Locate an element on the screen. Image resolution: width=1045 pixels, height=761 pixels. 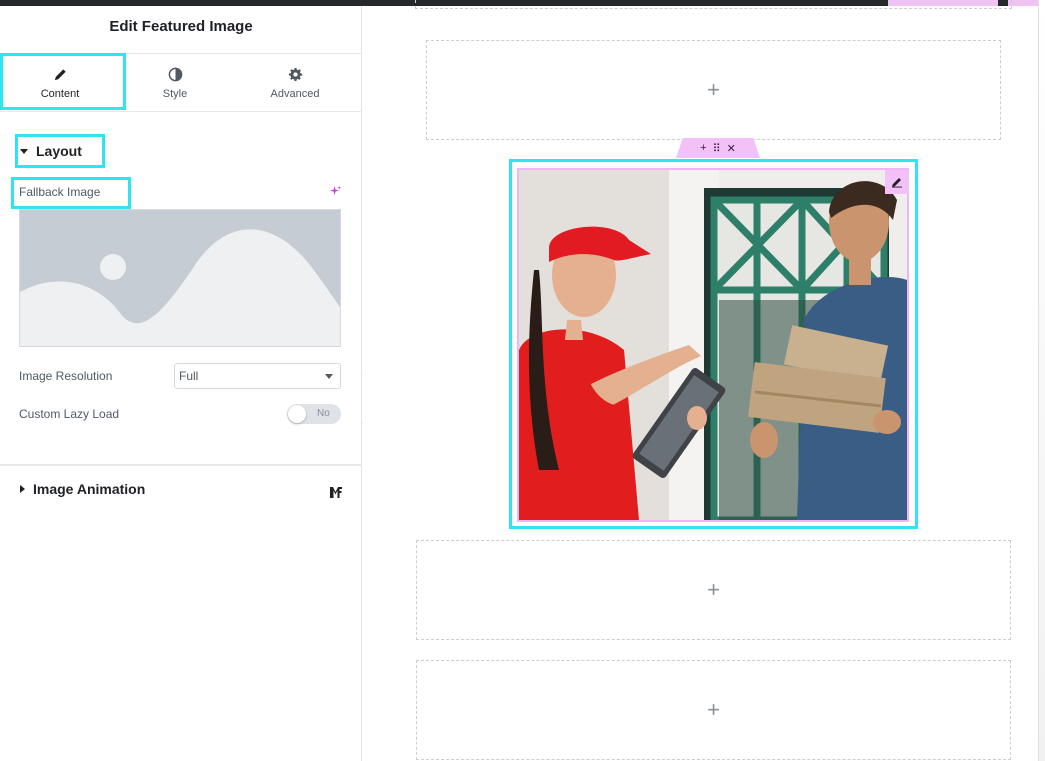
image-resolution-select: Full is located at coordinates (257, 376).